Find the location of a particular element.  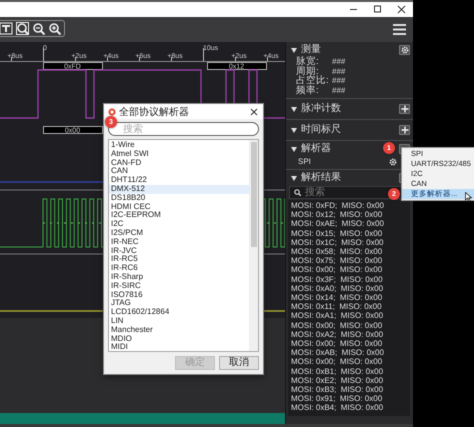

list-item: IR-Sharp is located at coordinates (179, 277).